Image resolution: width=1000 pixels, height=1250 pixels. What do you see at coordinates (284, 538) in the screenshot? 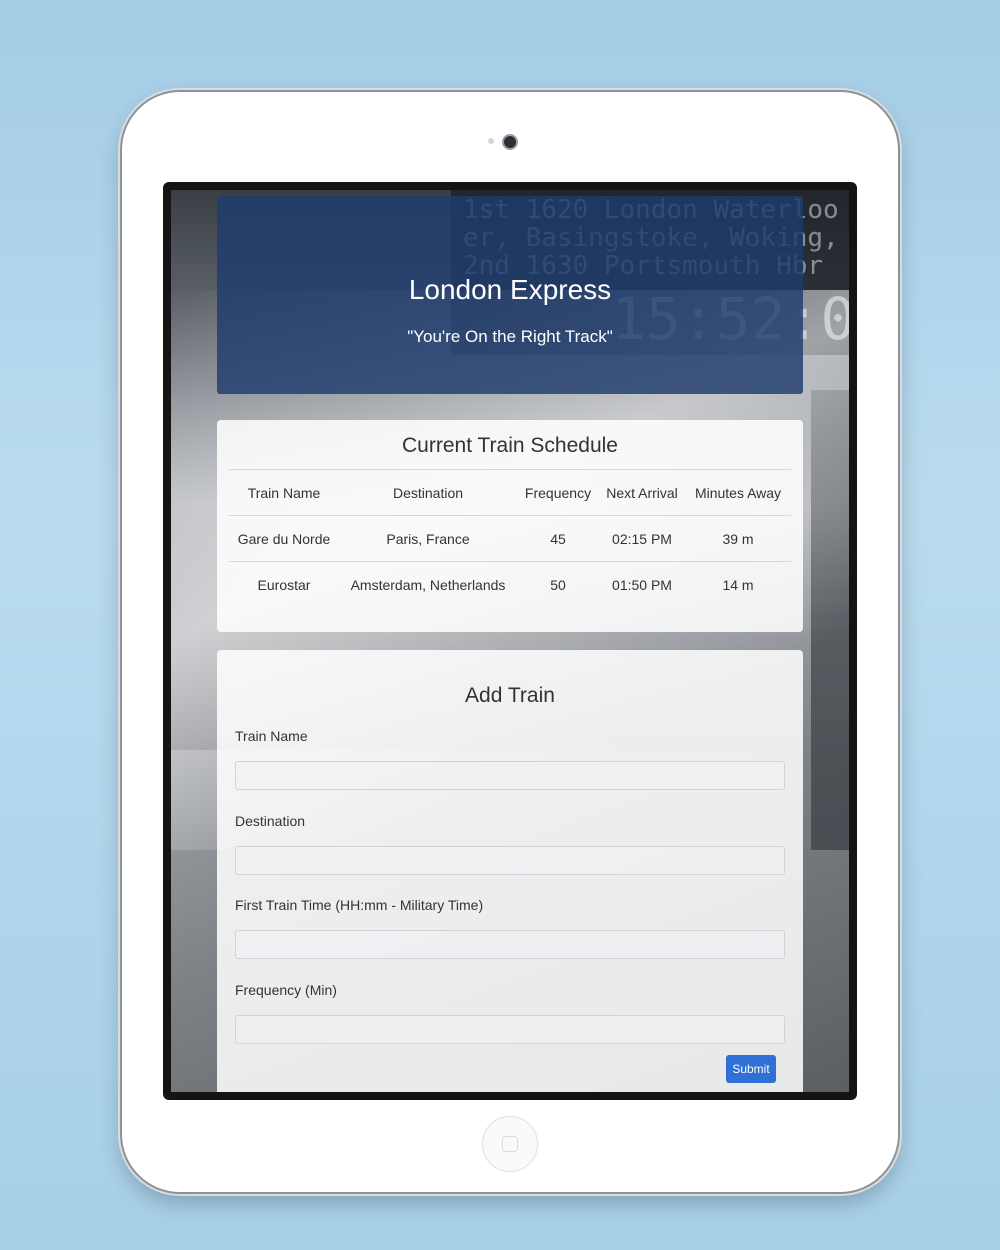
I see `cell-train-name: Gare du Norde` at bounding box center [284, 538].